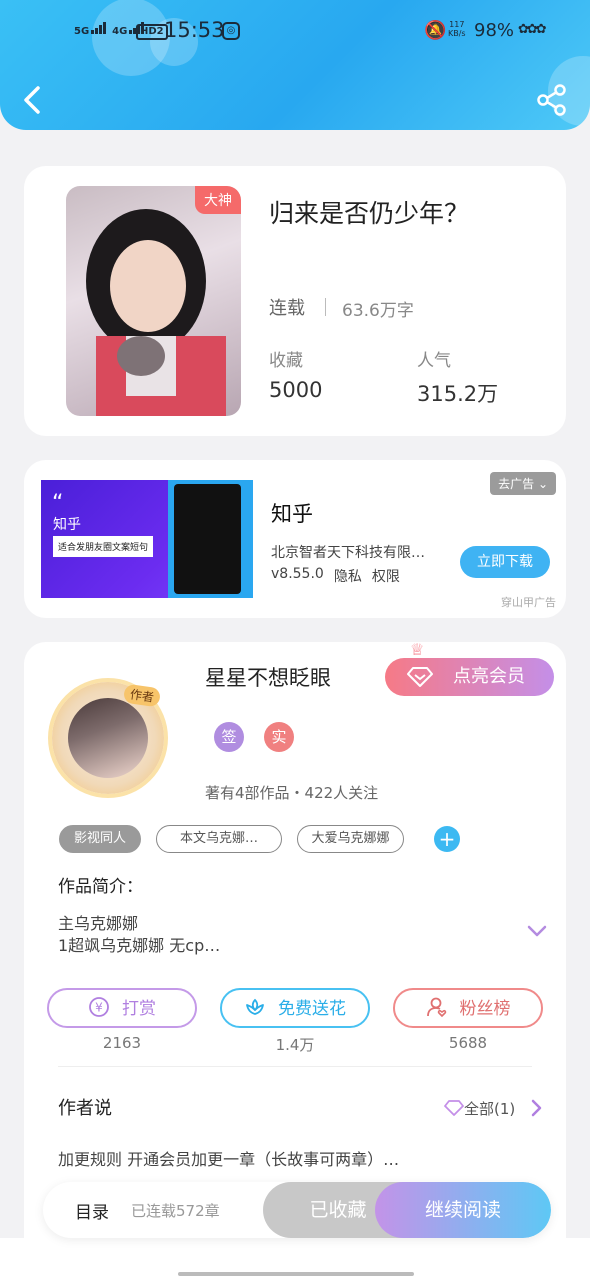  I want to click on ad-meta: v8.55.0 隐私 权限, so click(335, 576).